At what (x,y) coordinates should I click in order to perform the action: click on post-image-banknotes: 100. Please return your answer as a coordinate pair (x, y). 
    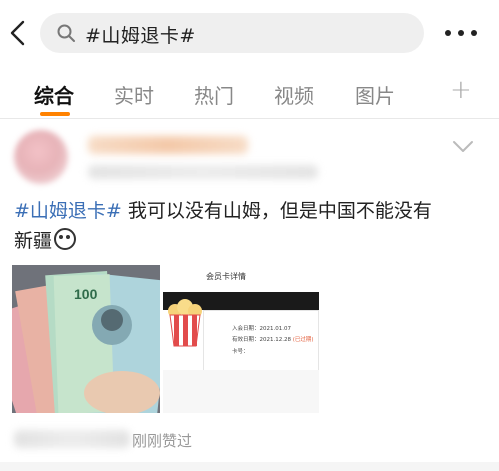
    Looking at the image, I should click on (86, 339).